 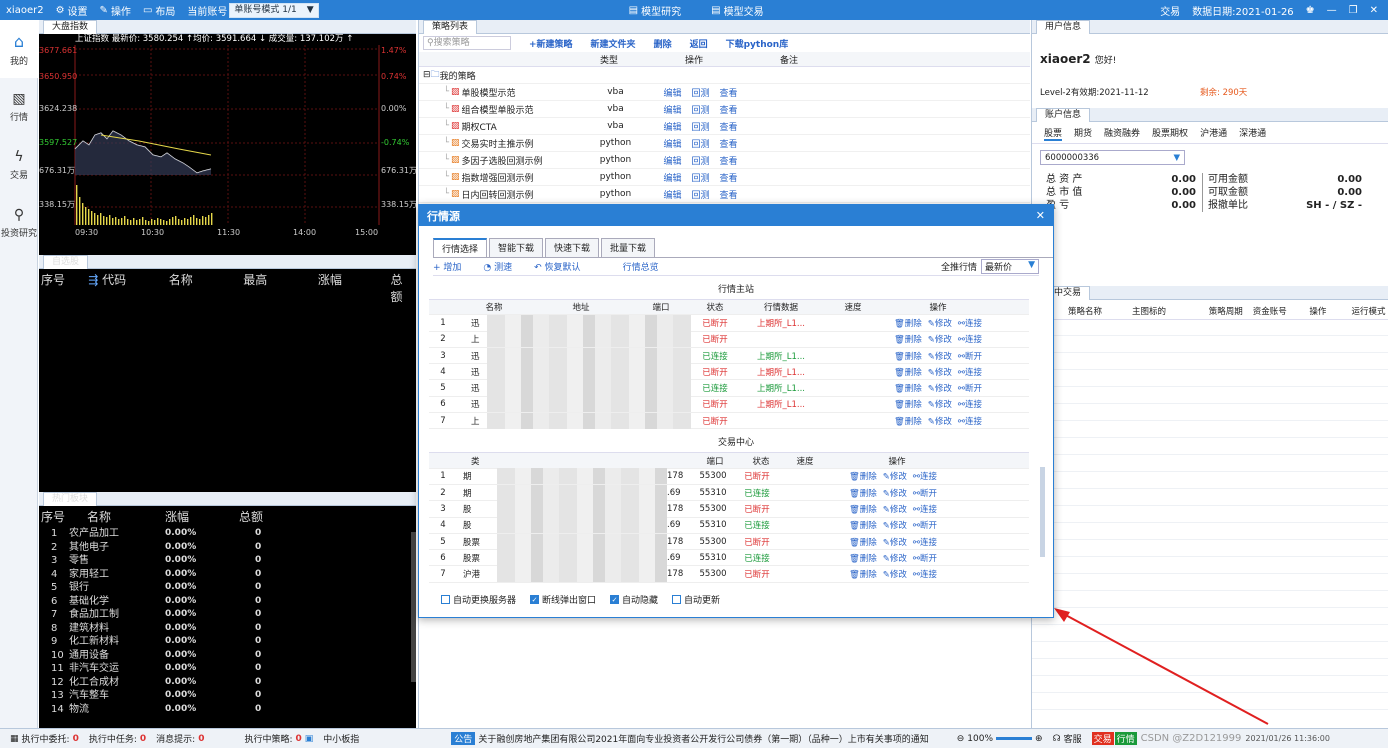 What do you see at coordinates (70, 26) in the screenshot?
I see `index-tab: 大盘指数` at bounding box center [70, 26].